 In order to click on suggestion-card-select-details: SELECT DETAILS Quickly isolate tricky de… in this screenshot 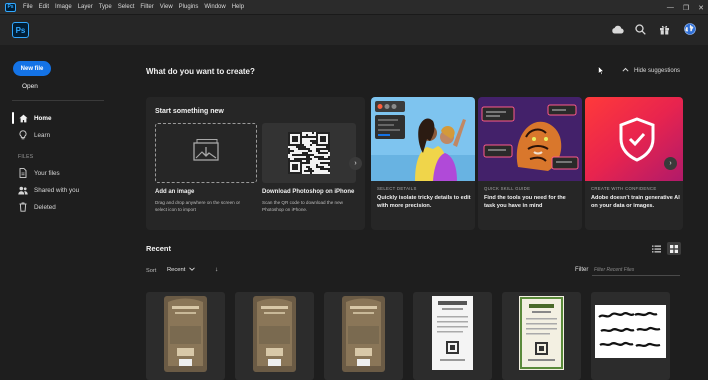, I will do `click(423, 163)`.